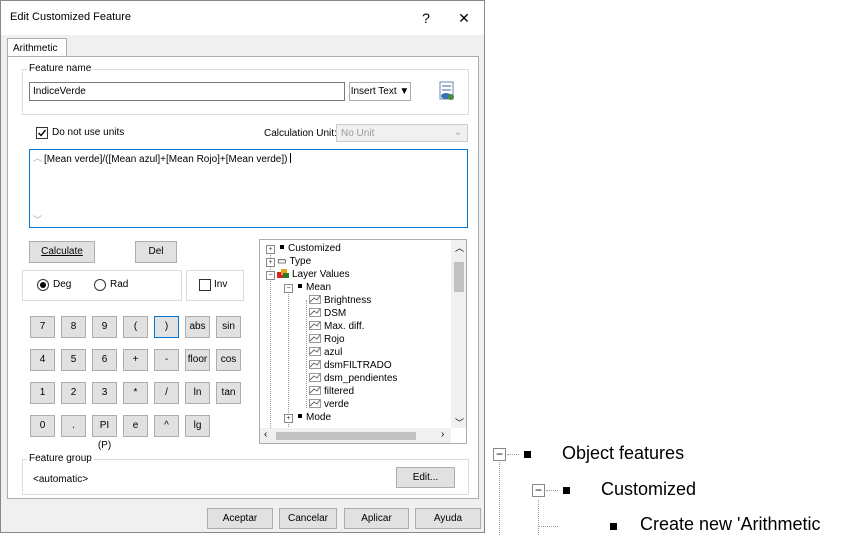 Image resolution: width=851 pixels, height=535 pixels. Describe the element at coordinates (73, 426) in the screenshot. I see `key-decimal: .` at that location.